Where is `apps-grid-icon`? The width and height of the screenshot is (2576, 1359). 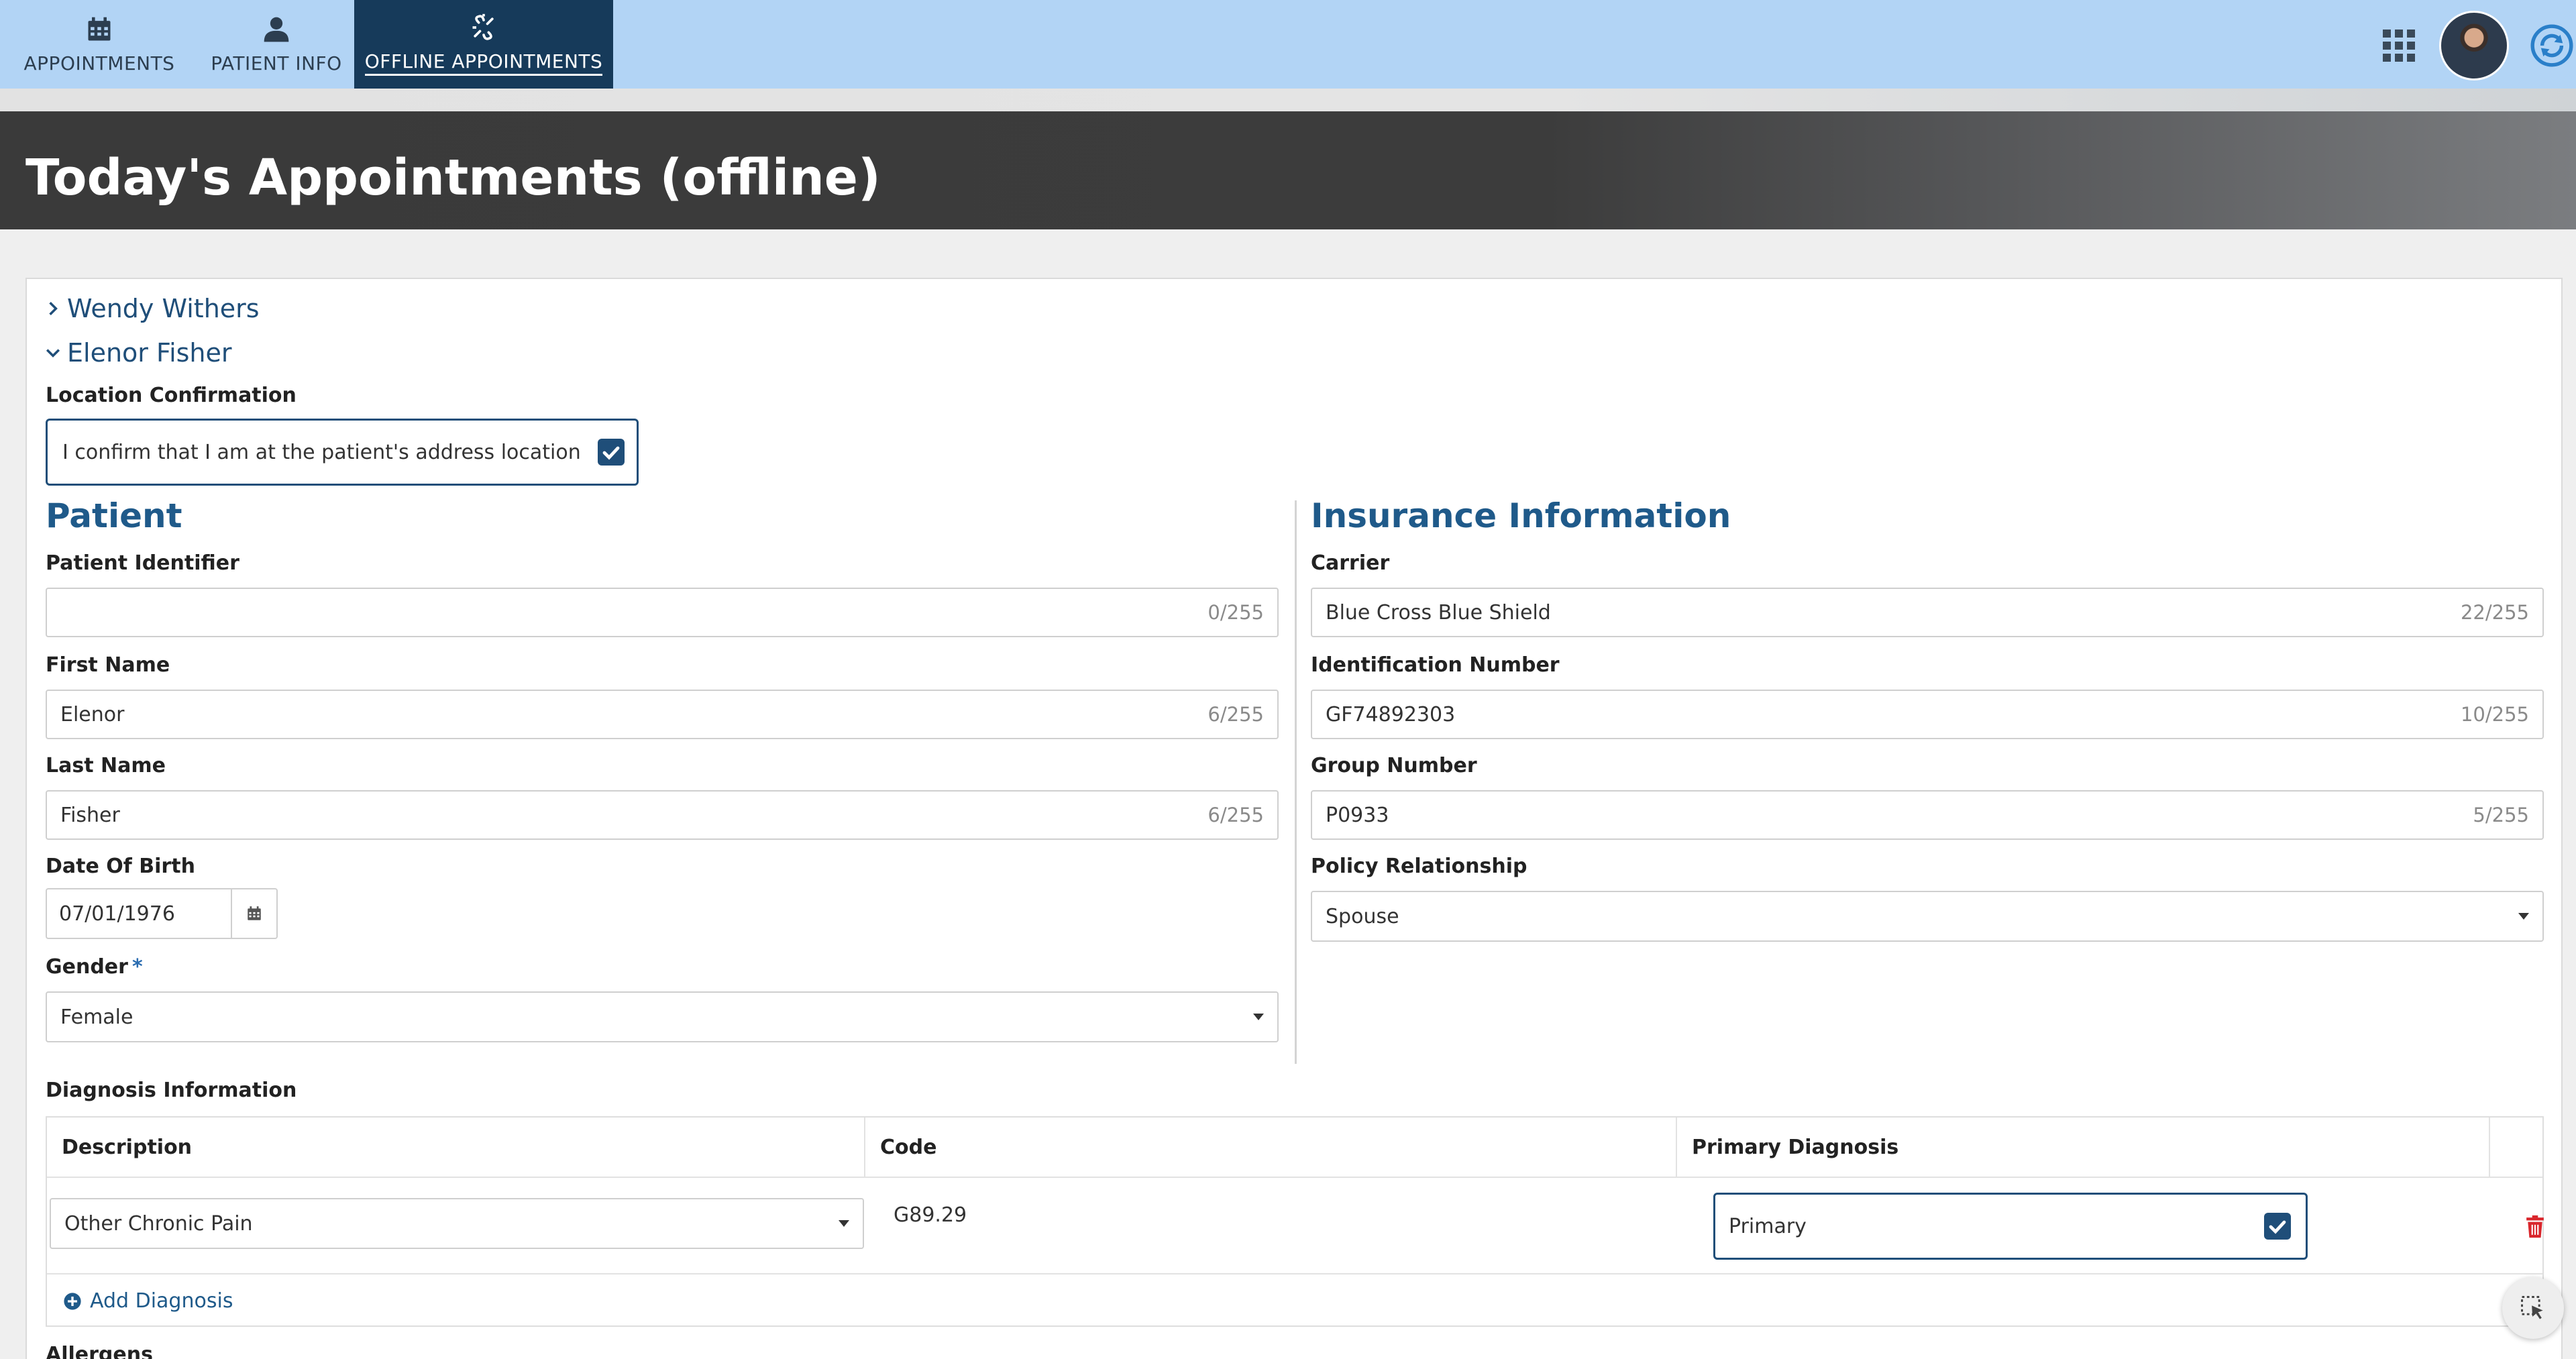 apps-grid-icon is located at coordinates (2399, 46).